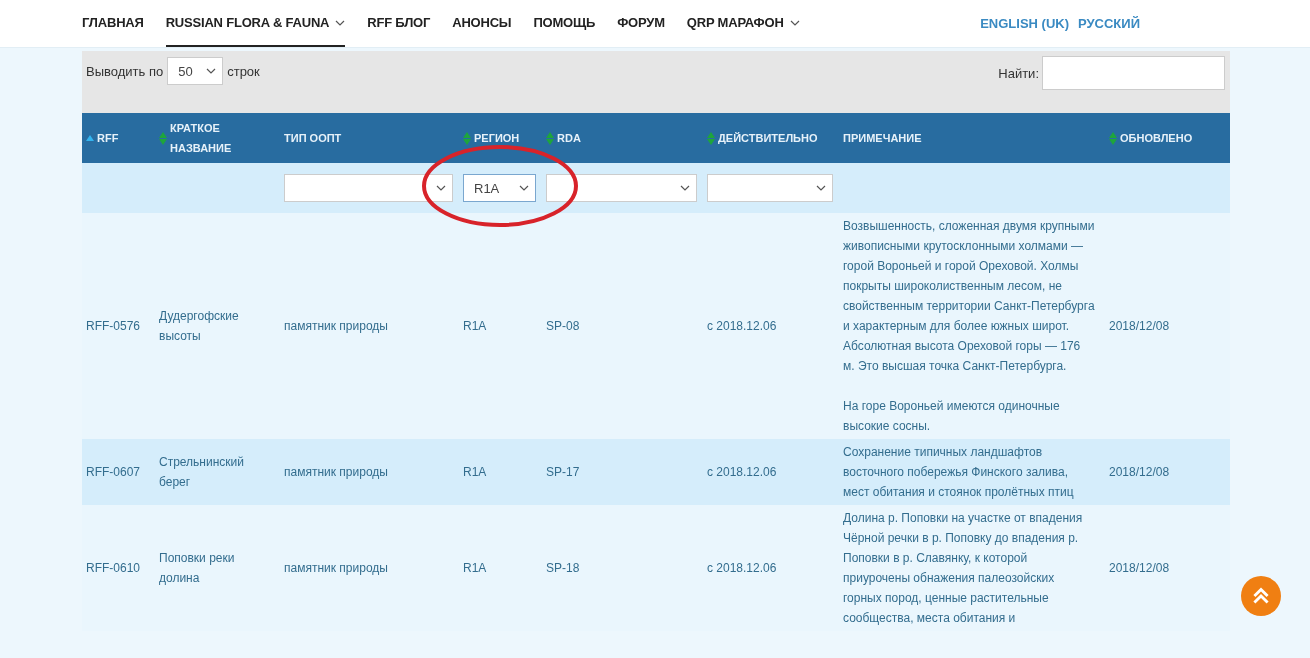  Describe the element at coordinates (563, 472) in the screenshot. I see `table-cell-text: SP-17` at that location.